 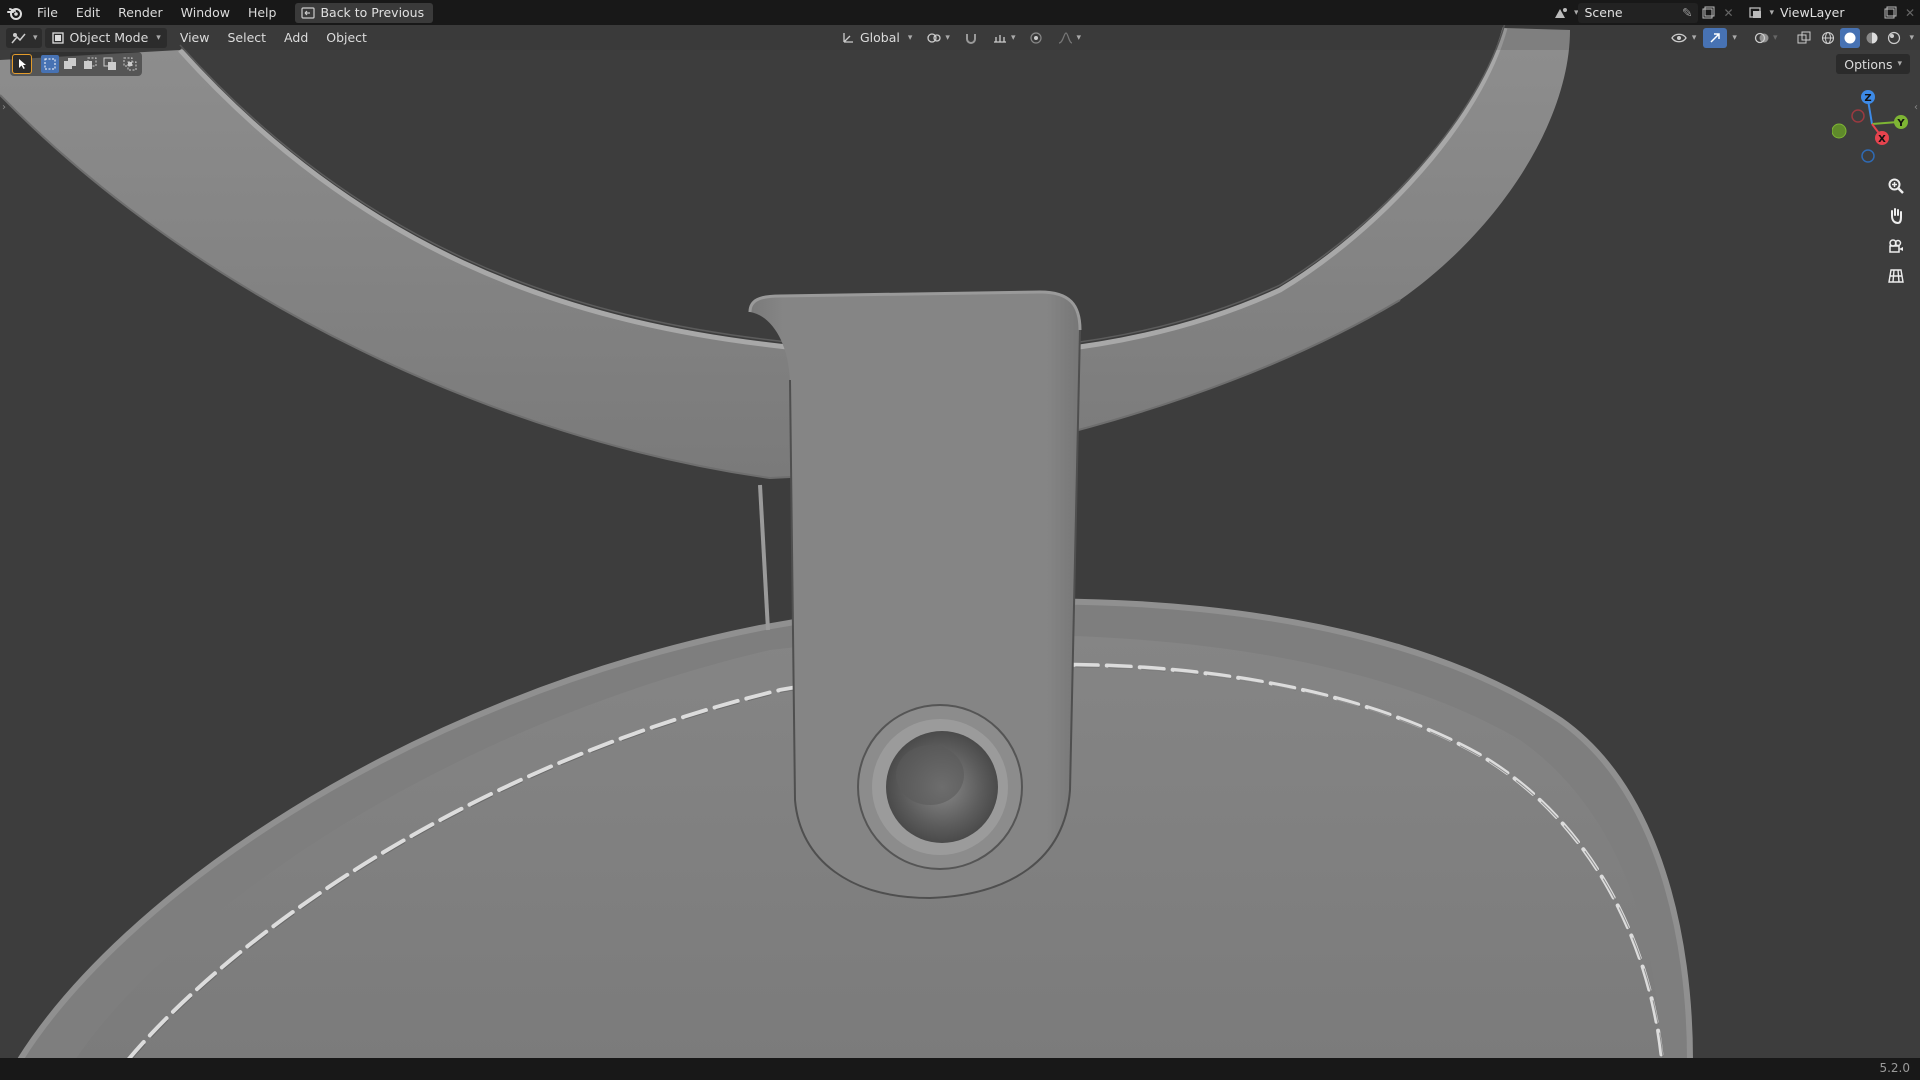 What do you see at coordinates (848, 37) in the screenshot?
I see `orientation-axis-icon` at bounding box center [848, 37].